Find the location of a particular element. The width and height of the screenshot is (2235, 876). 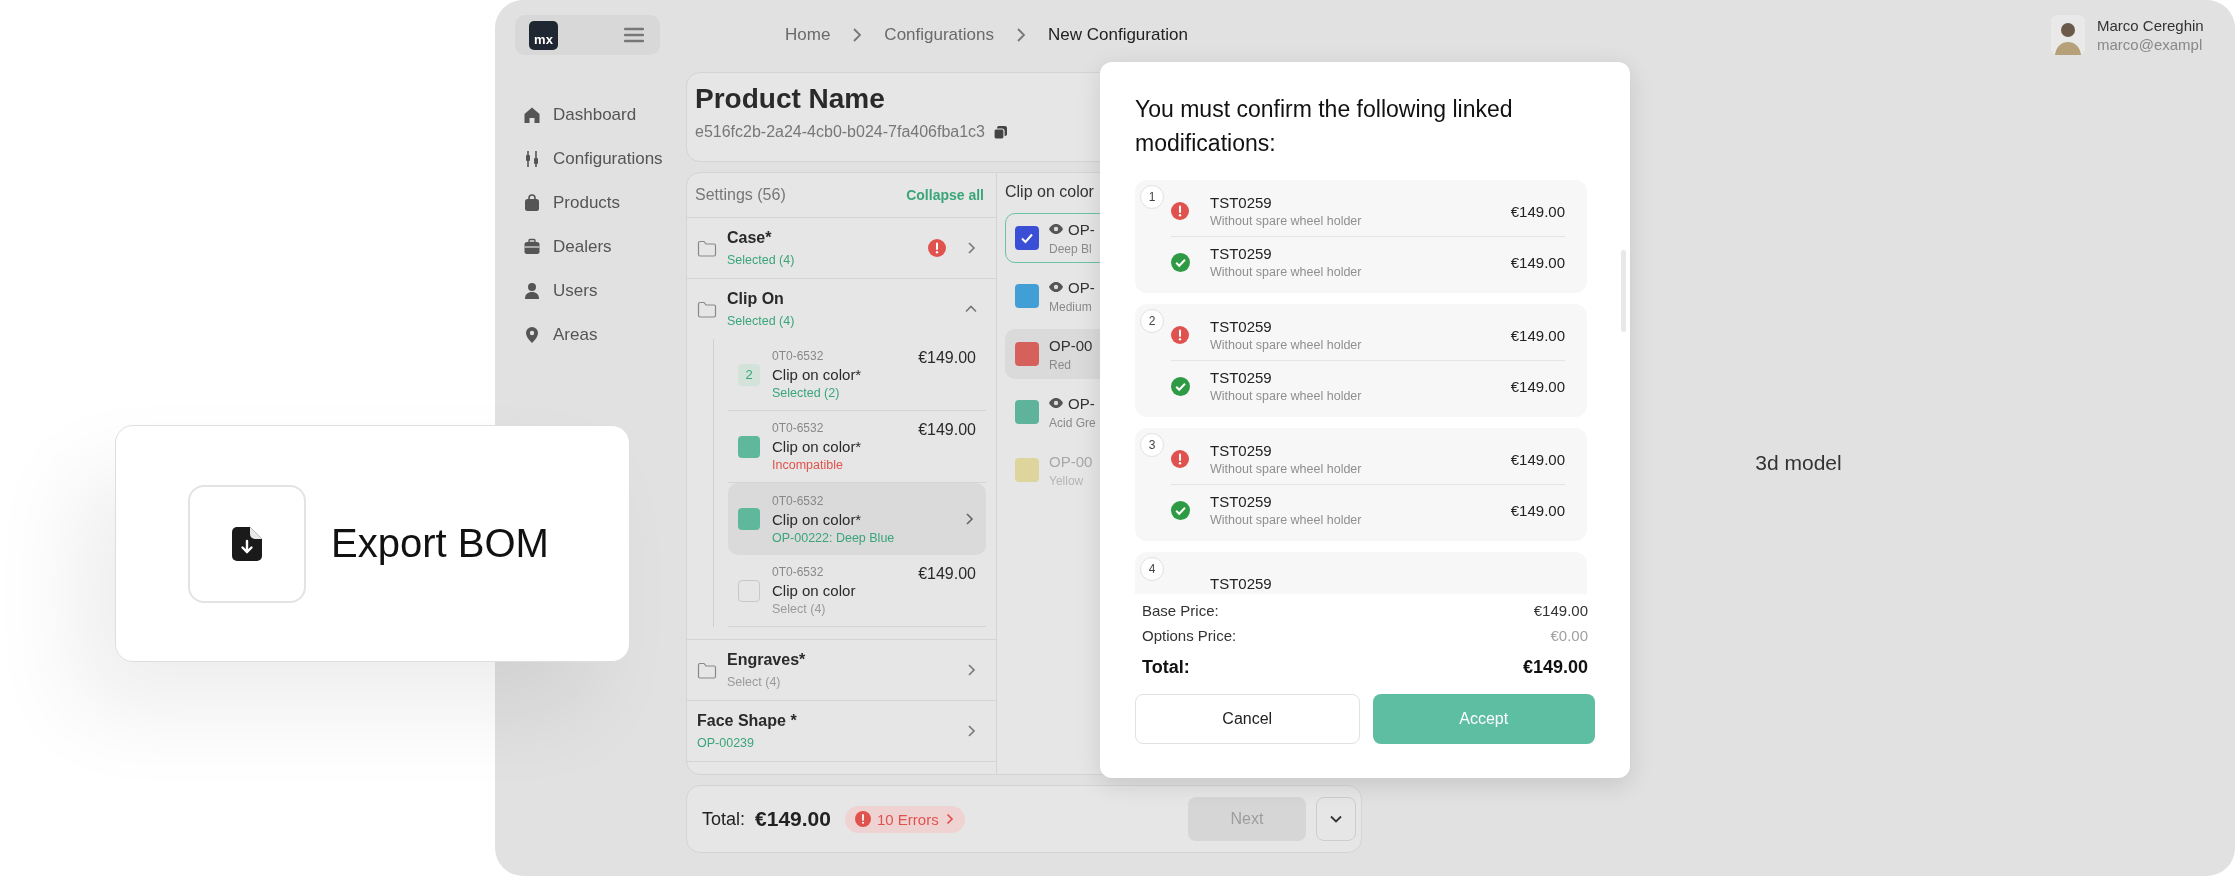

total-value: €149.00 is located at coordinates (793, 819).